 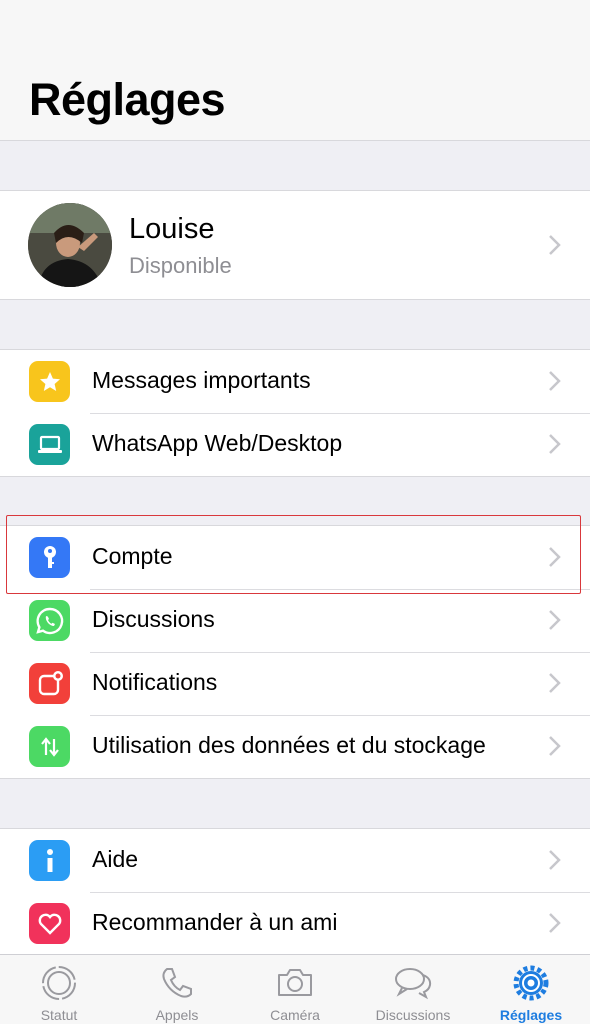 What do you see at coordinates (295, 620) in the screenshot?
I see `row-discussions: Discussions` at bounding box center [295, 620].